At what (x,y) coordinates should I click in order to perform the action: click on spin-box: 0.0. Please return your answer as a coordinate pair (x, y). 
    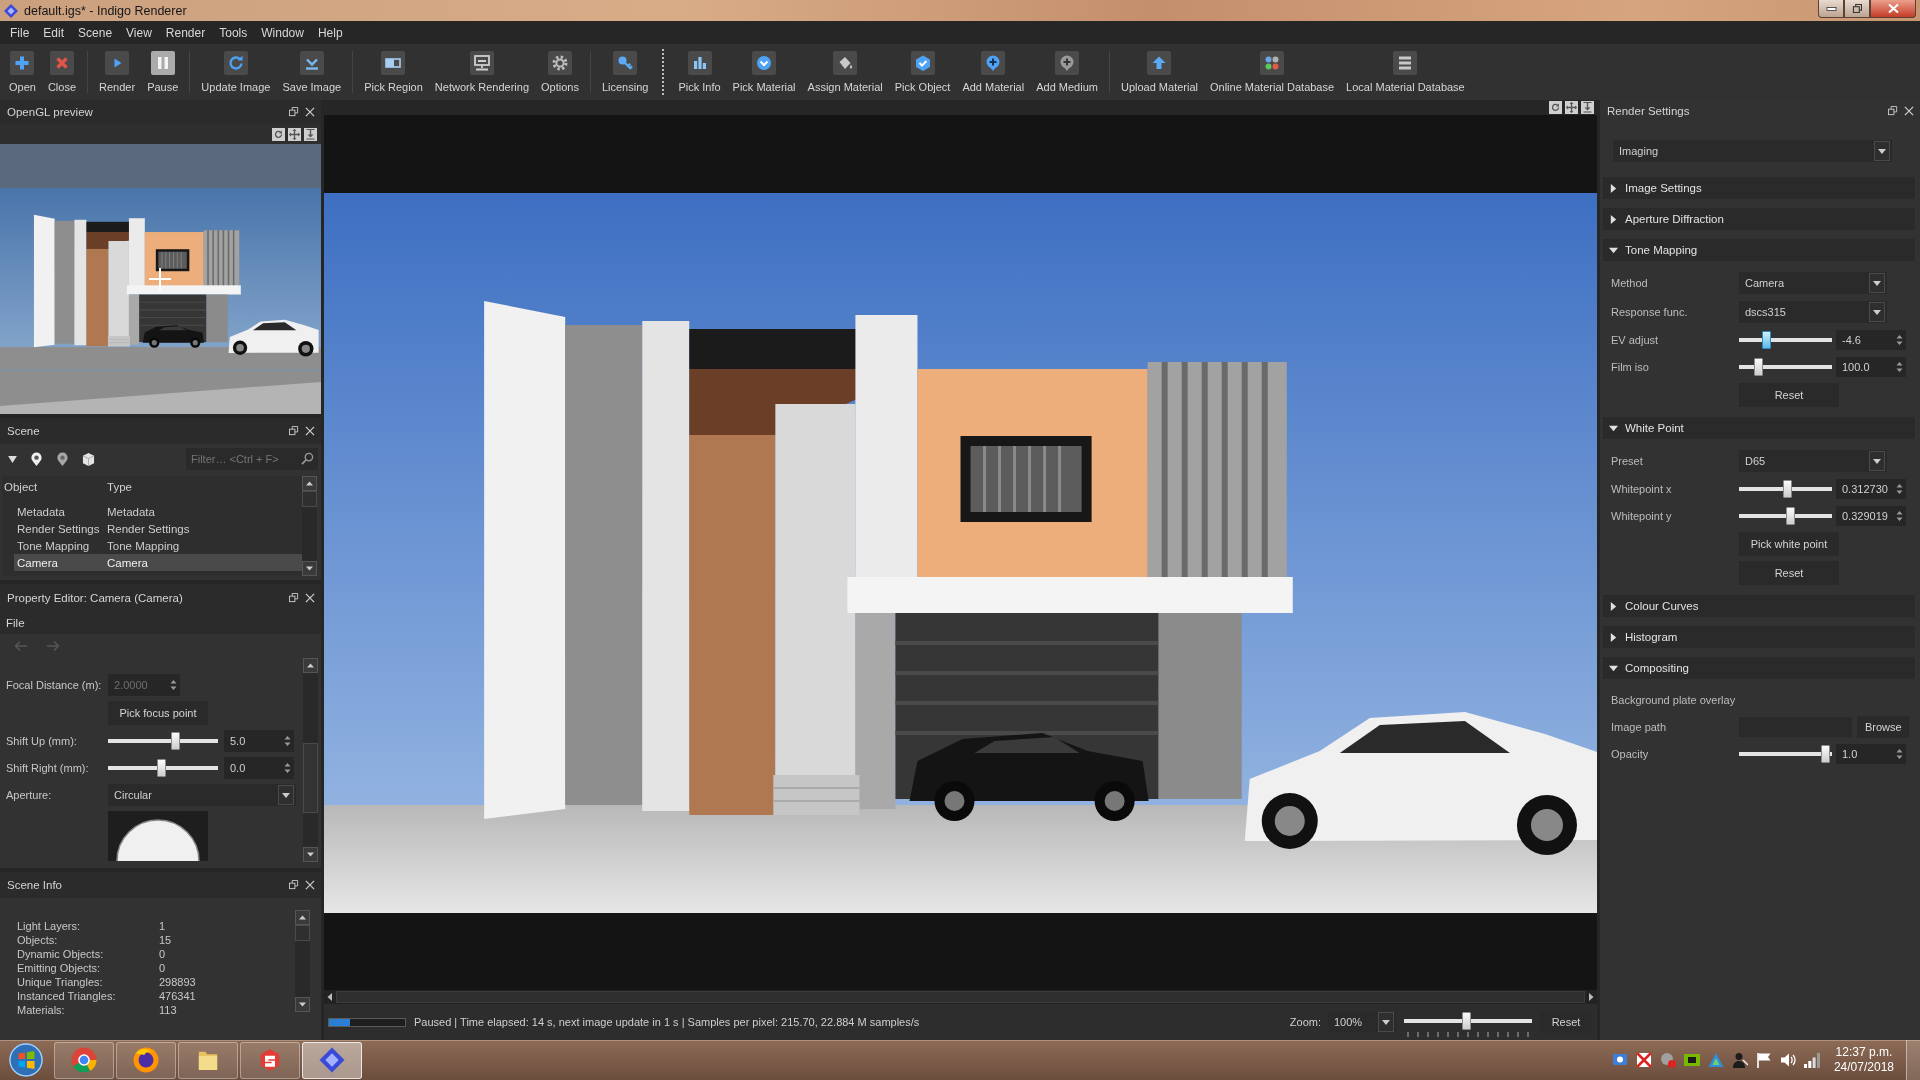
    Looking at the image, I should click on (259, 768).